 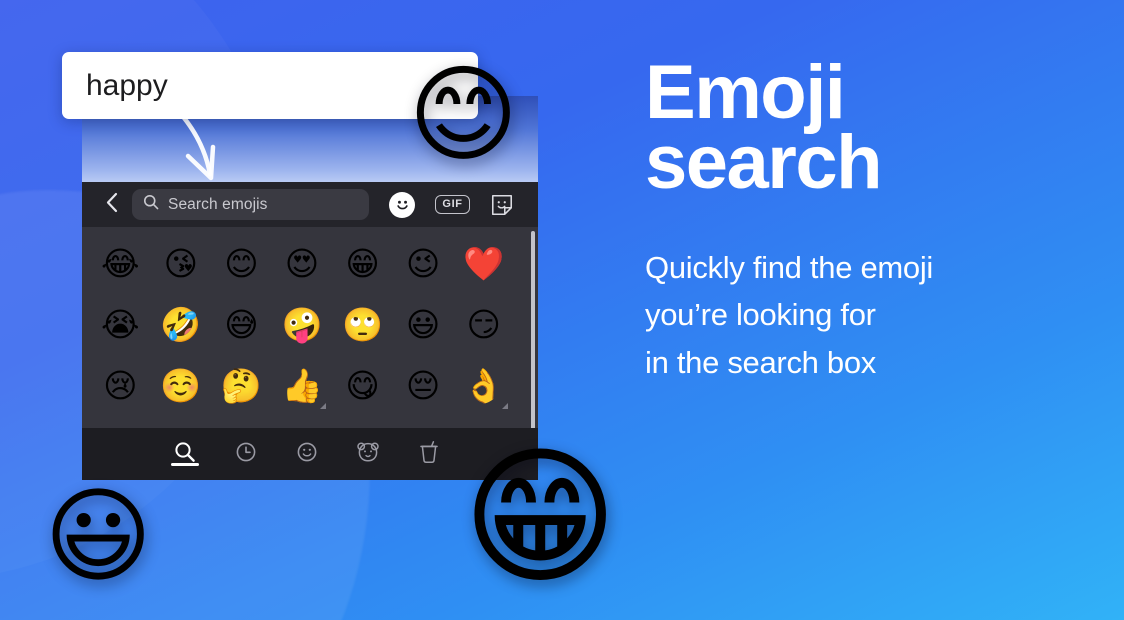 I want to click on emoji-glyph: 😉, so click(x=423, y=263).